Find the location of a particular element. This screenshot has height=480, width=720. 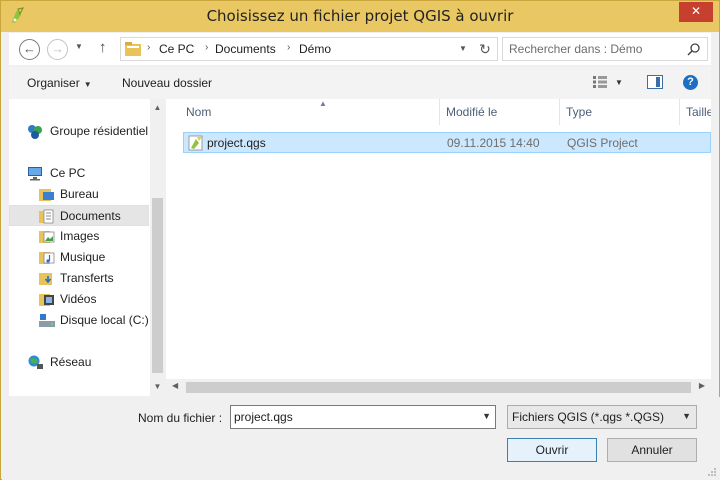

filename-input: project.qgs is located at coordinates (263, 417).